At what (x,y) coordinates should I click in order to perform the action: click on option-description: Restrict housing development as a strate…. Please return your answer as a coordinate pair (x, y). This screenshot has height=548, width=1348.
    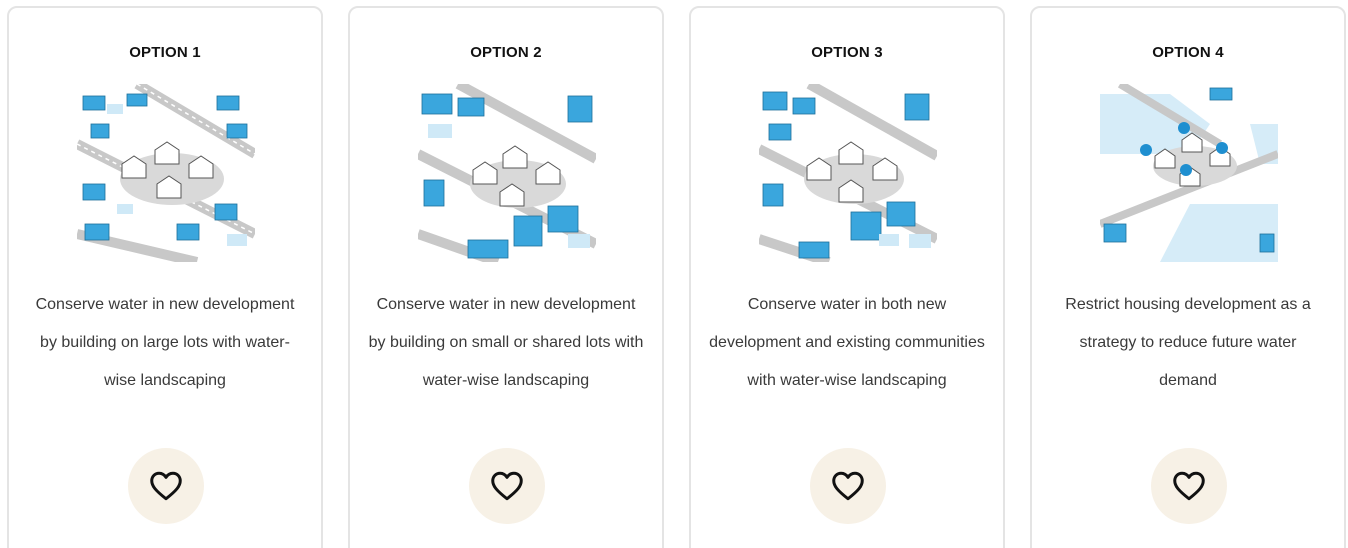
    Looking at the image, I should click on (1188, 342).